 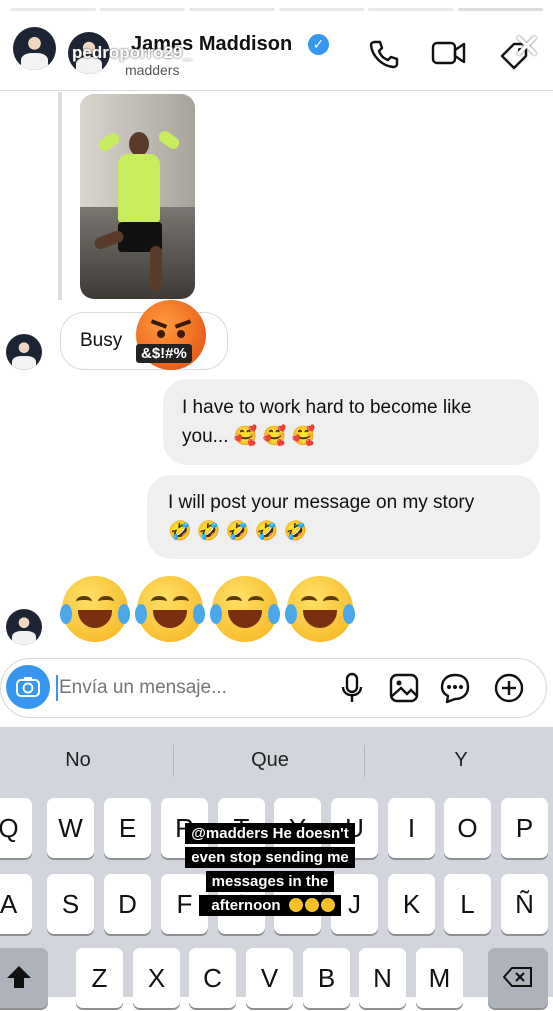 I want to click on suggestion-item: Y, so click(x=461, y=760).